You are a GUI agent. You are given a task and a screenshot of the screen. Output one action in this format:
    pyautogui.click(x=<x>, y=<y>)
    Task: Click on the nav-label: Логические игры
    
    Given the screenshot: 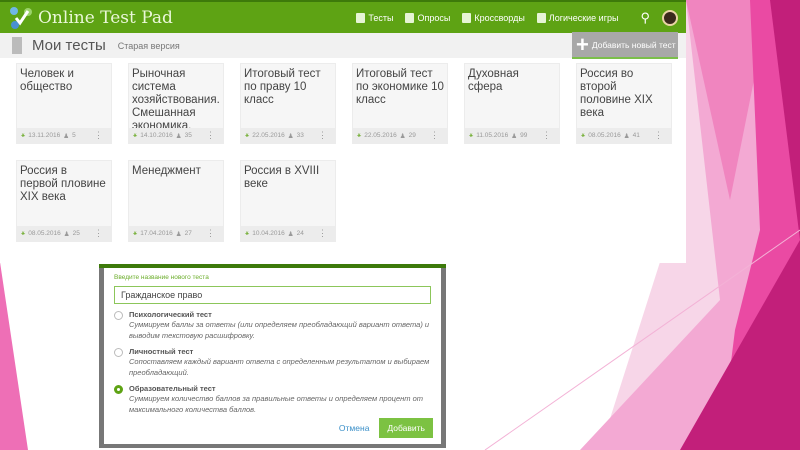 What is the action you would take?
    pyautogui.click(x=583, y=17)
    